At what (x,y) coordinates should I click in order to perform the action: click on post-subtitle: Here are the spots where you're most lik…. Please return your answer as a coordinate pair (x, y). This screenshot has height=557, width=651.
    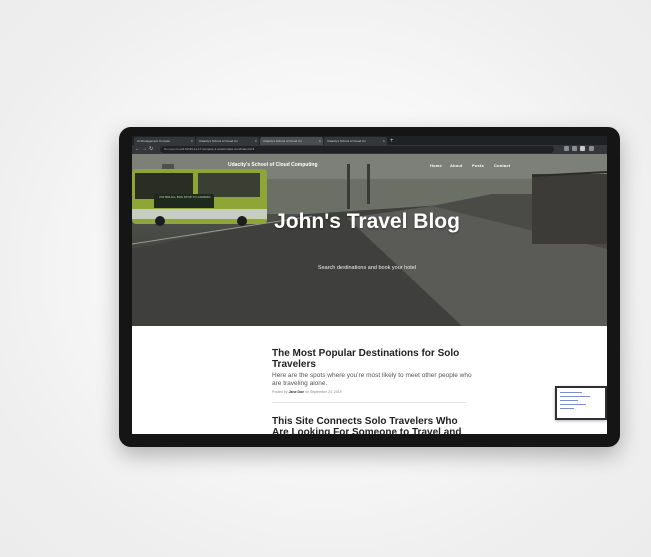
    Looking at the image, I should click on (372, 379).